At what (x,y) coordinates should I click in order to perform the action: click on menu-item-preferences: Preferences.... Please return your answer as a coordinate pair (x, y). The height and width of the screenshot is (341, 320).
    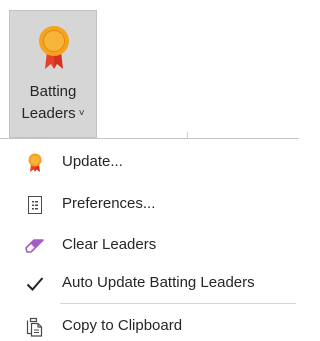
    Looking at the image, I should click on (149, 204).